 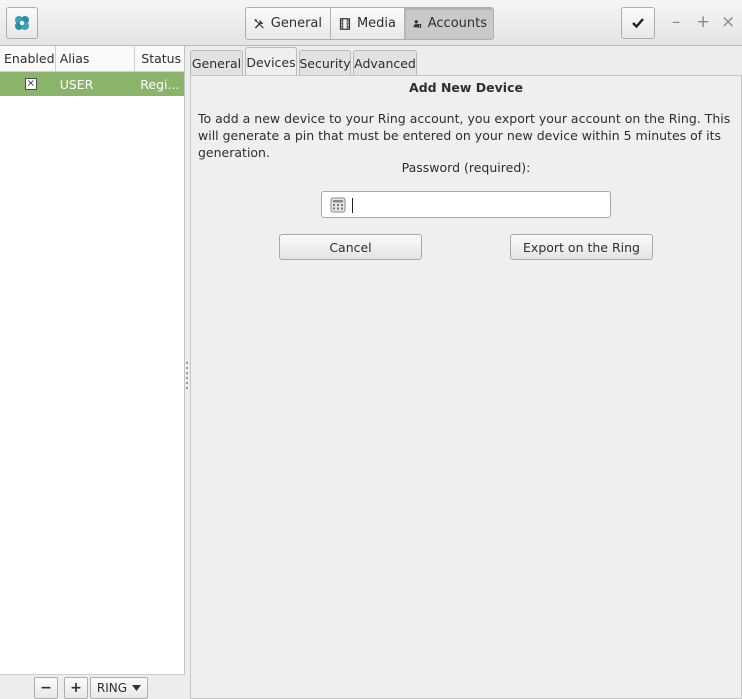 I want to click on close-button: ×, so click(x=728, y=22).